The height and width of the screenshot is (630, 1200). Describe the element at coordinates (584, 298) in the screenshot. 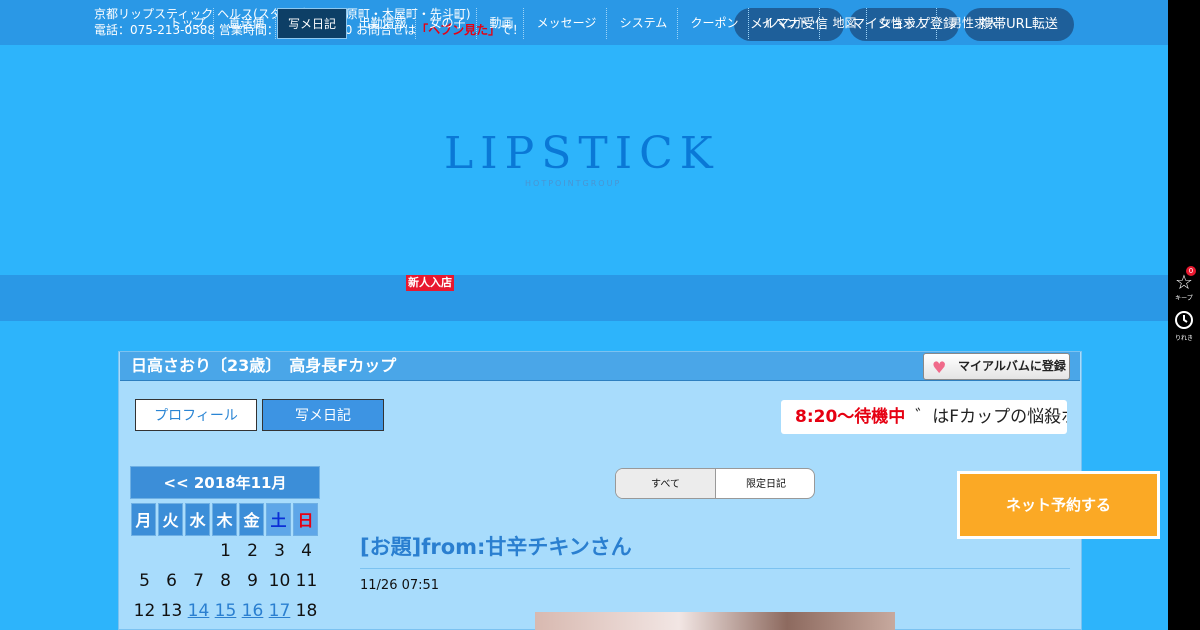

I see `main-nav` at that location.